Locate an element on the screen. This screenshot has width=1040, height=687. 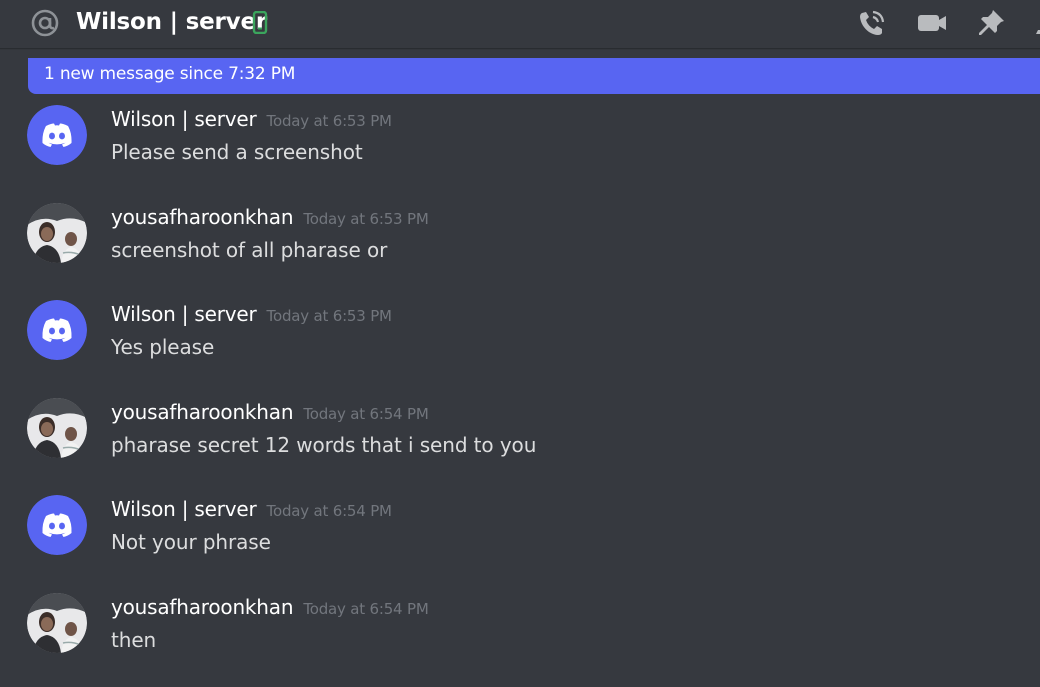
pin-icon is located at coordinates (992, 23).